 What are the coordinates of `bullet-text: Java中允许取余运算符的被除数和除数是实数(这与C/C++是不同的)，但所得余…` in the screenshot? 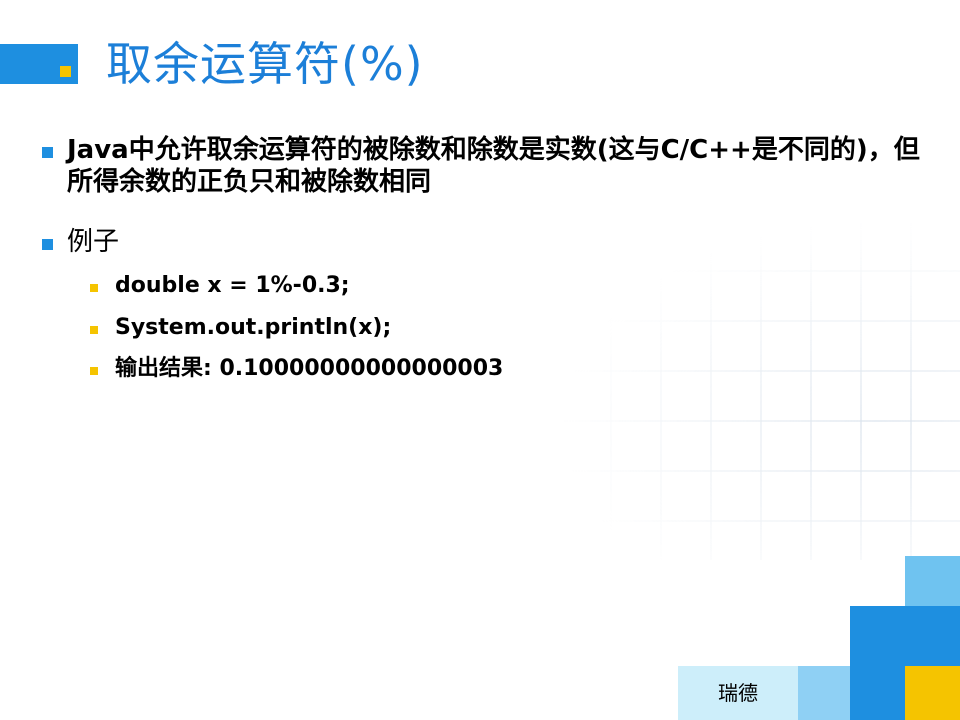 It's located at (493, 166).